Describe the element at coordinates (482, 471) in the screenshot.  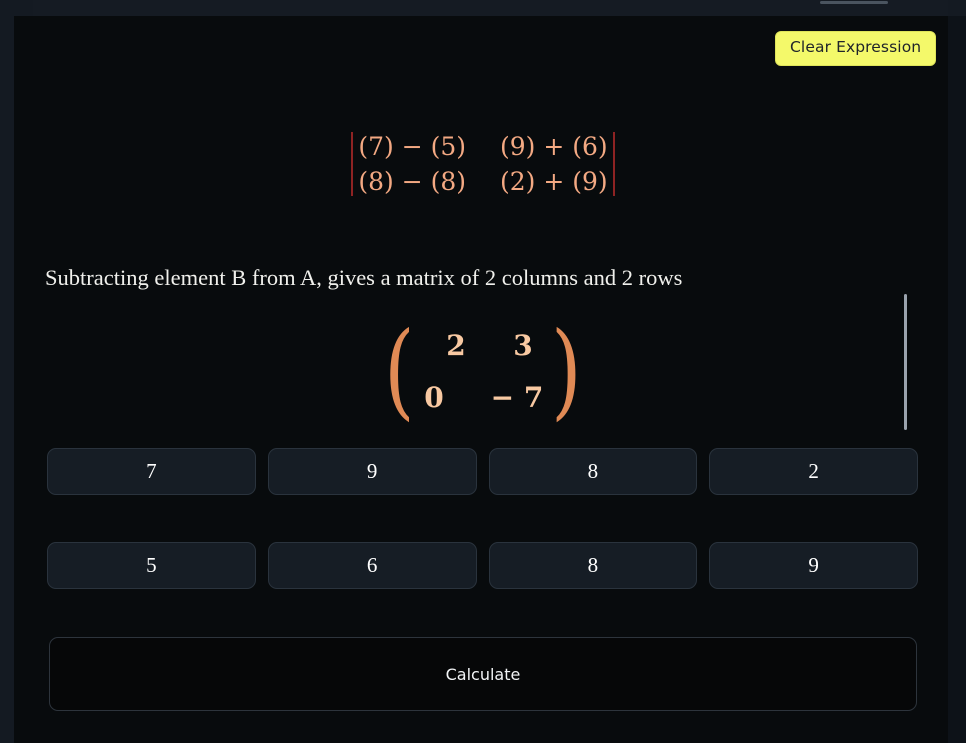
I see `keypad-row-1: 7 9 8 2` at that location.